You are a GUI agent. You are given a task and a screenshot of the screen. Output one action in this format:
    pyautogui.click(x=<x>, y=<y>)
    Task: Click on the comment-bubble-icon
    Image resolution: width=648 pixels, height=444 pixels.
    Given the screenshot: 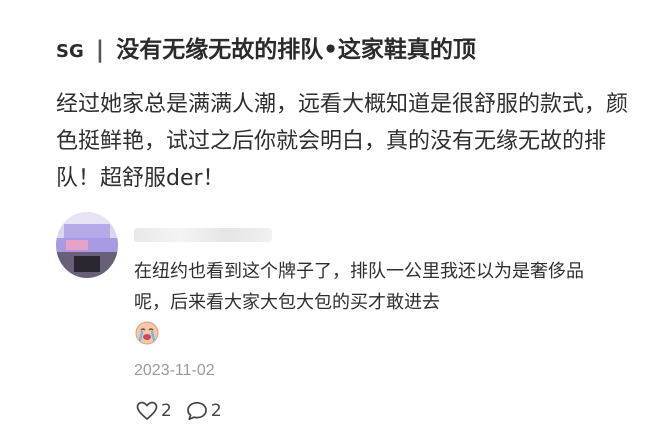 What is the action you would take?
    pyautogui.click(x=196, y=411)
    